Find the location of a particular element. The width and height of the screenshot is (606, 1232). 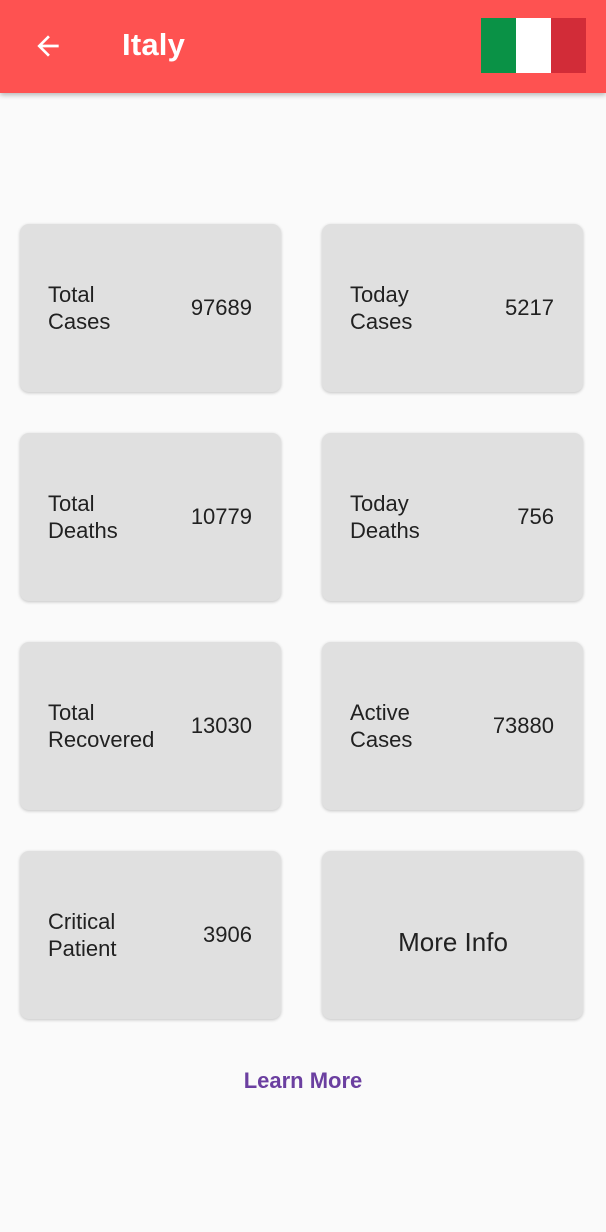

app-bar: Italy is located at coordinates (303, 46).